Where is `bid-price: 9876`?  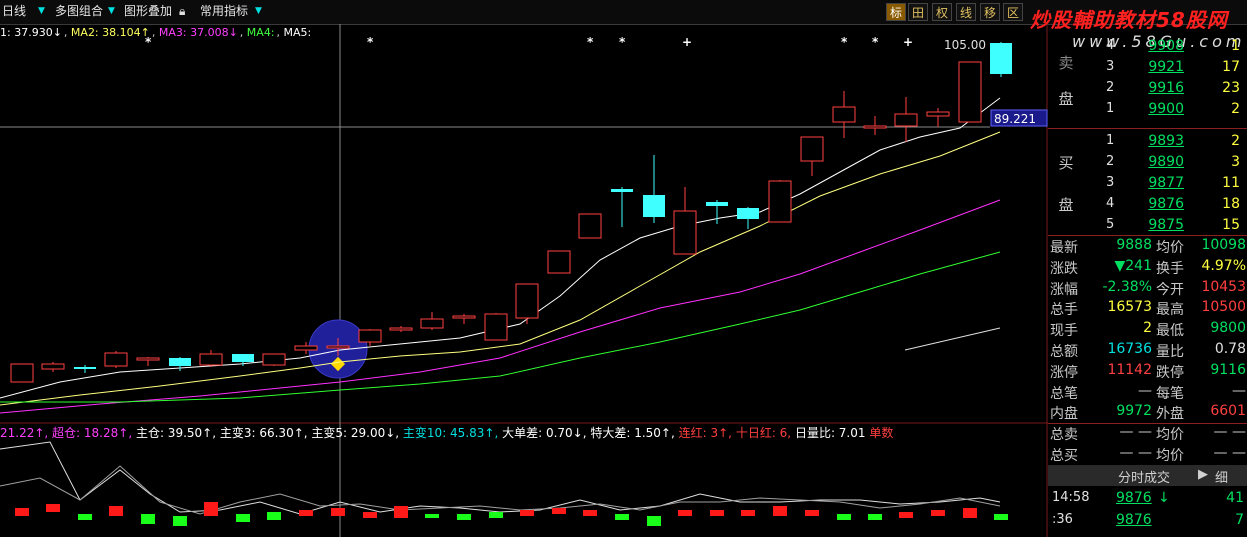
bid-price: 9876 is located at coordinates (1156, 204).